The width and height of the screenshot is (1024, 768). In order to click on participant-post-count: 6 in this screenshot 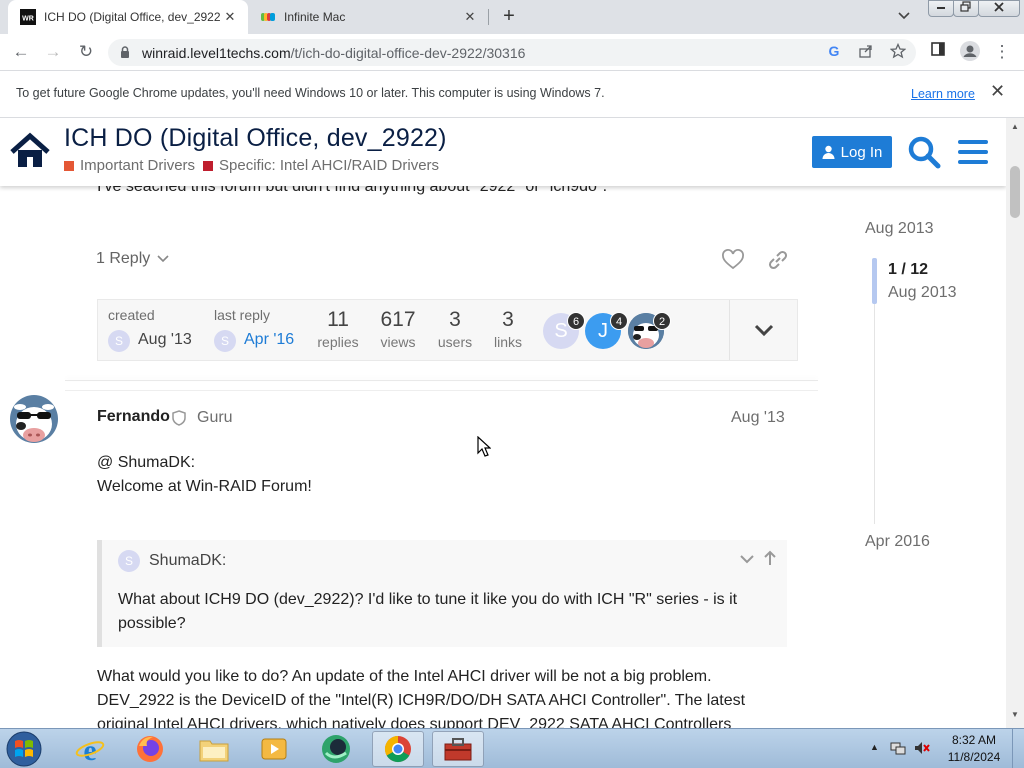, I will do `click(576, 321)`.